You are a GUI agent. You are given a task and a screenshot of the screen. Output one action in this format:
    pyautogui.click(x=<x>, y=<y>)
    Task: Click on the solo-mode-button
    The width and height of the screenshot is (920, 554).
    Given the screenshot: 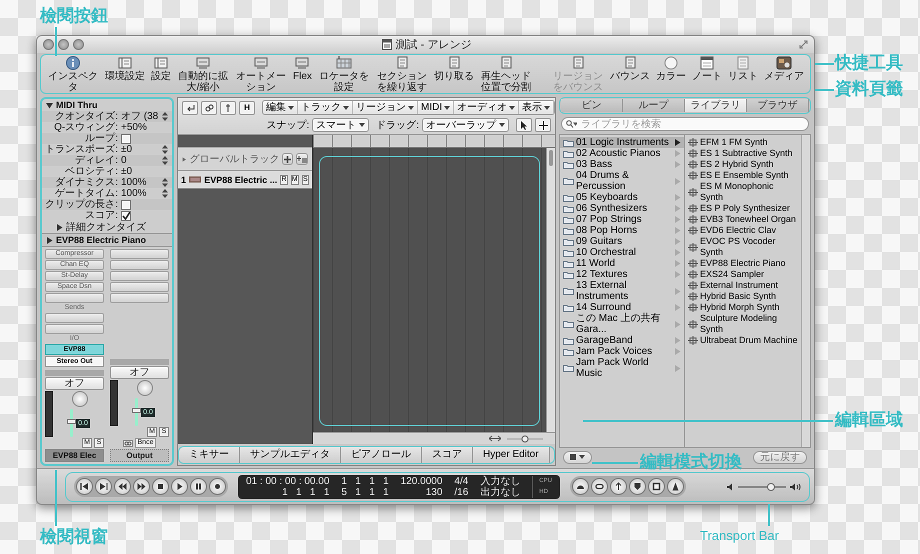 What is the action you would take?
    pyautogui.click(x=656, y=486)
    